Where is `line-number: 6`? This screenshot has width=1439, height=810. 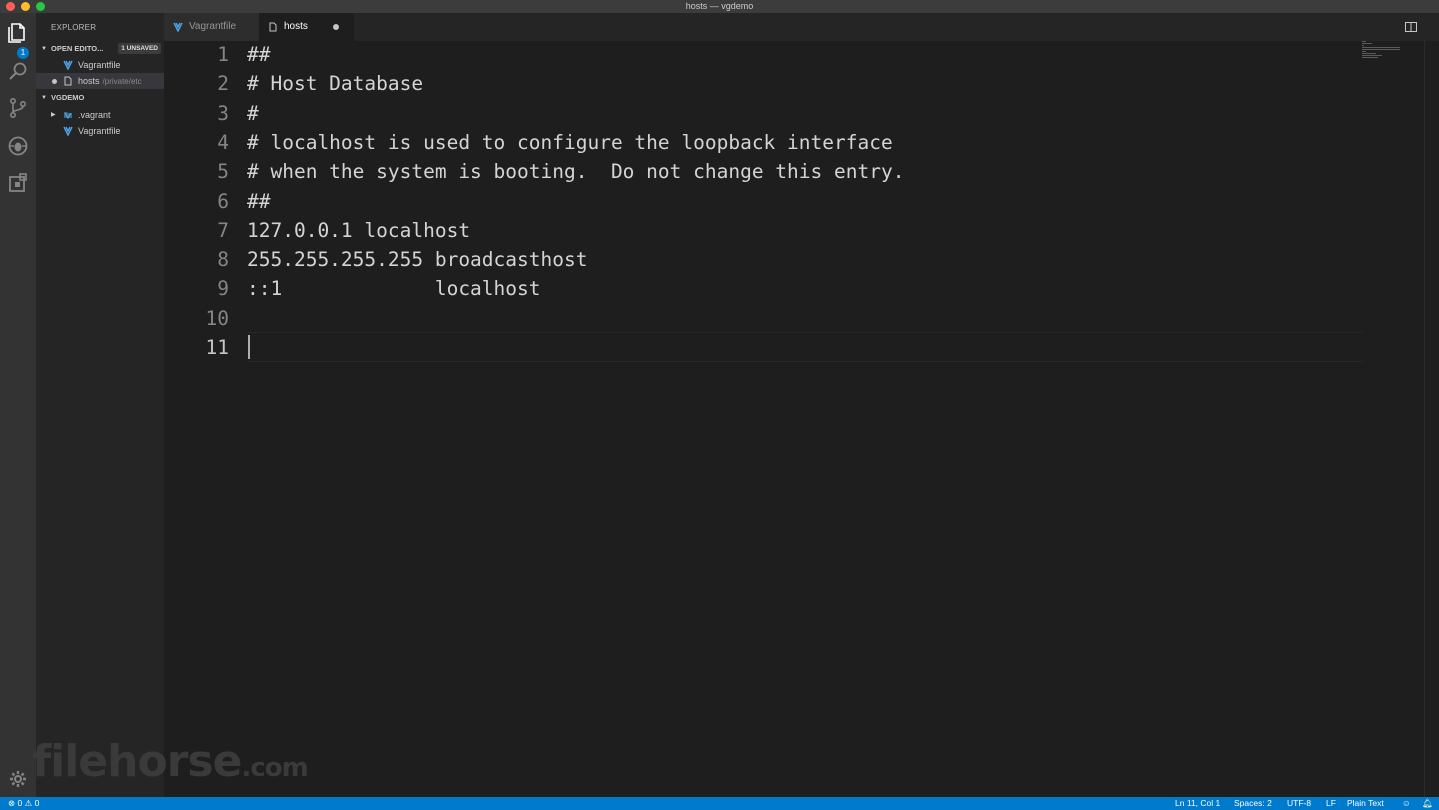 line-number: 6 is located at coordinates (223, 201).